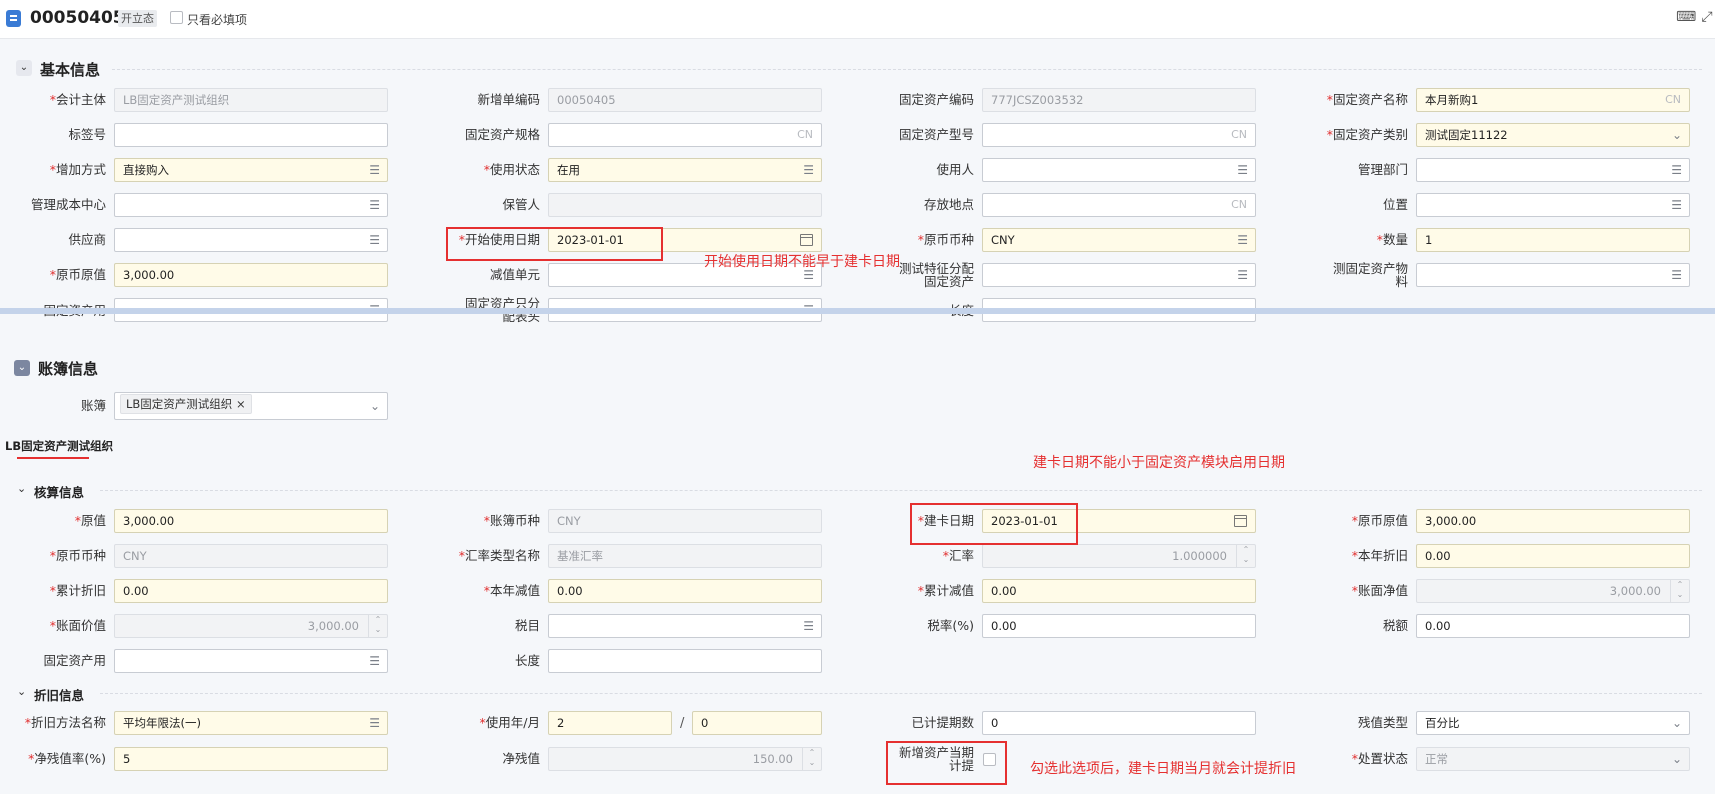  I want to click on book-currency-field: CNY, so click(685, 521).